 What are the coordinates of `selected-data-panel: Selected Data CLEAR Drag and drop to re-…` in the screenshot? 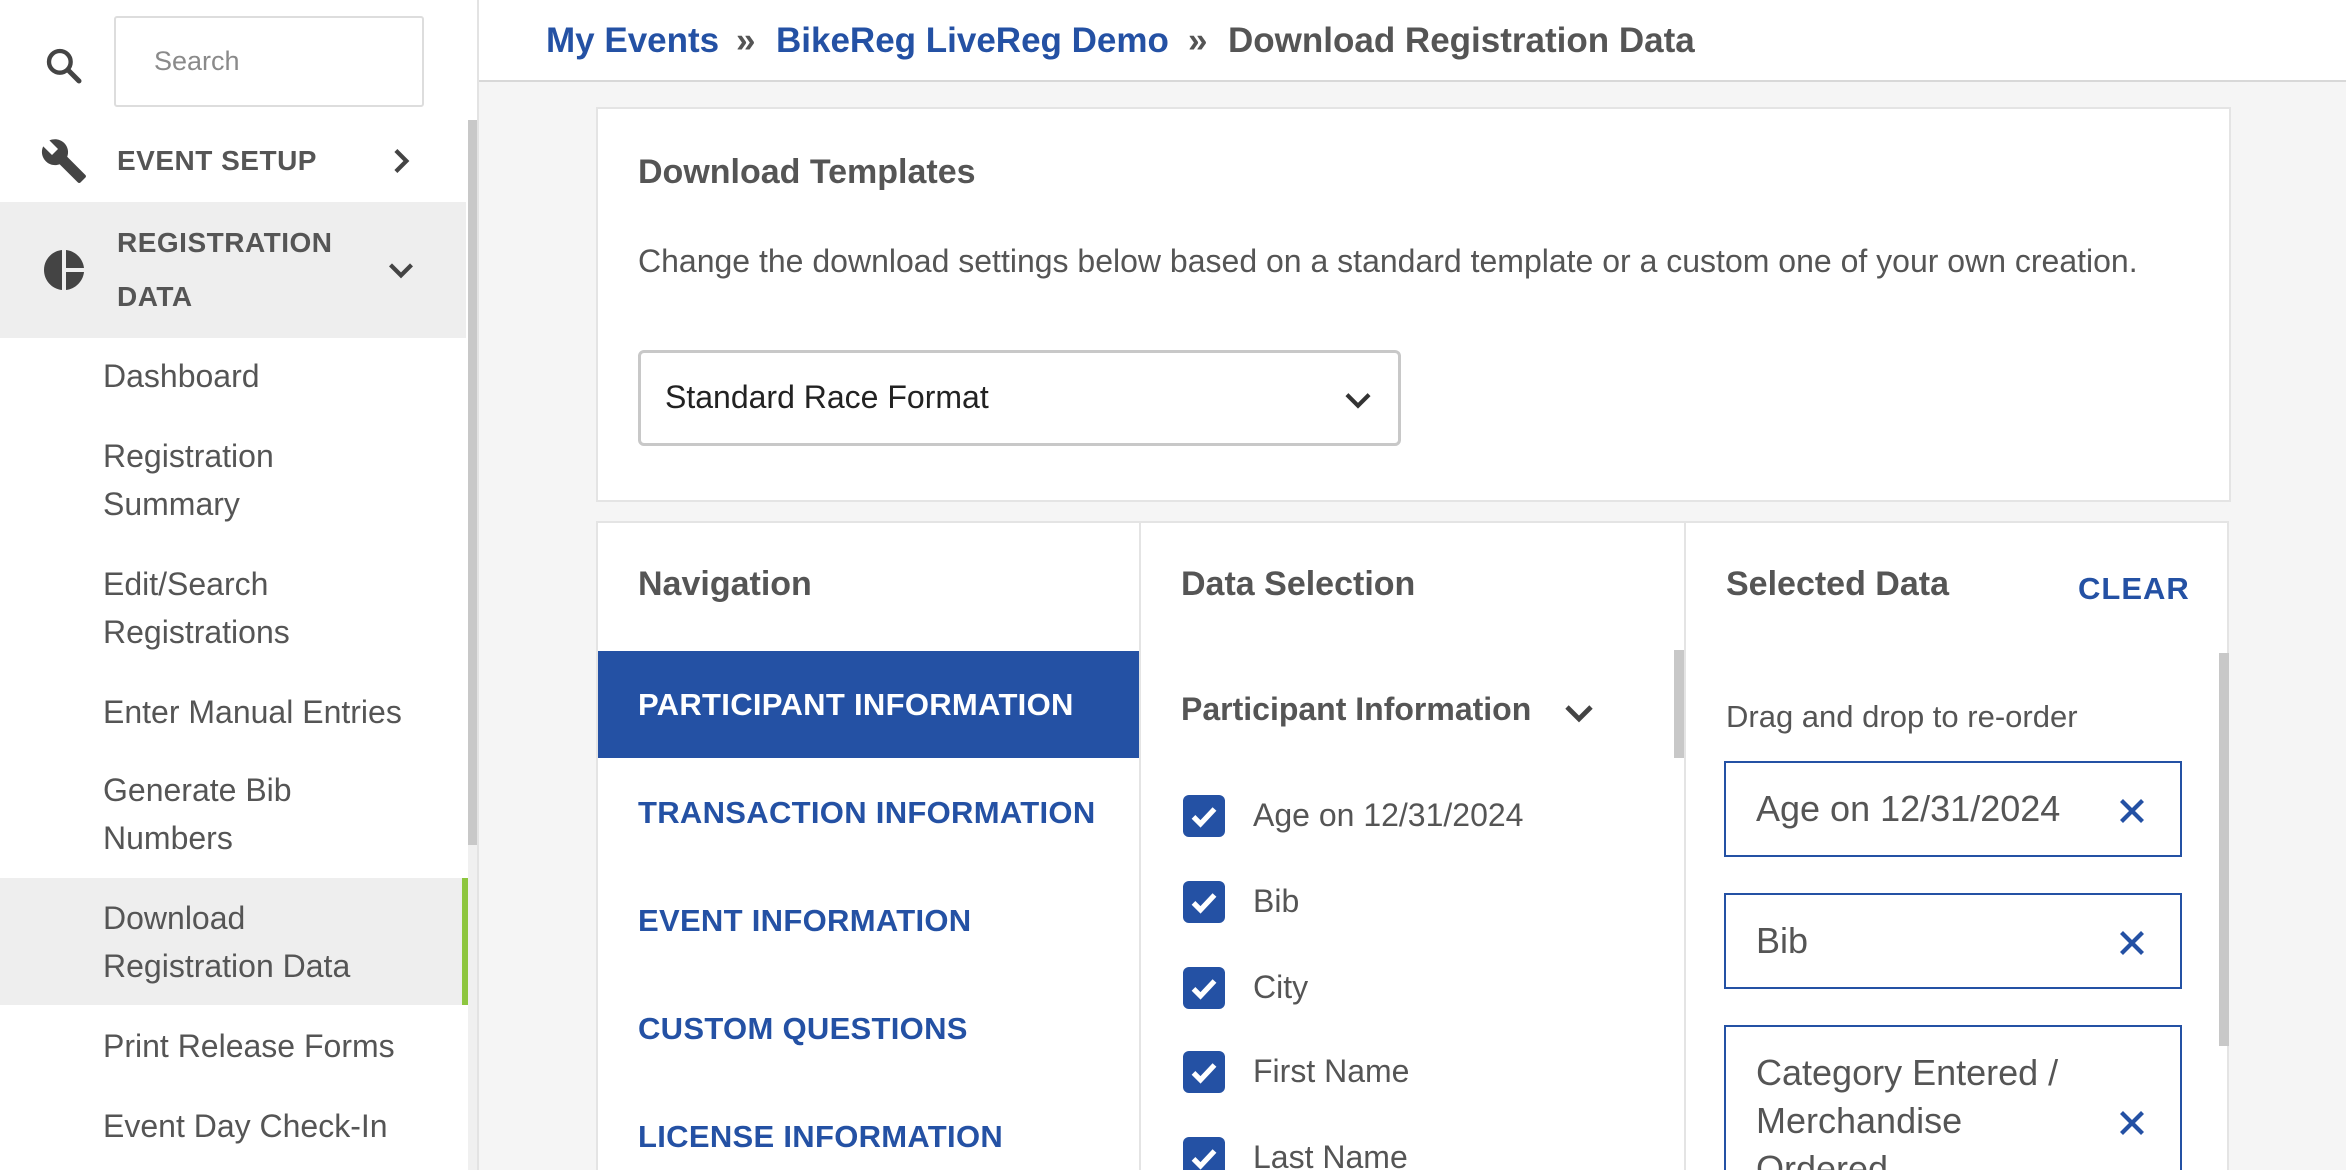 It's located at (1956, 845).